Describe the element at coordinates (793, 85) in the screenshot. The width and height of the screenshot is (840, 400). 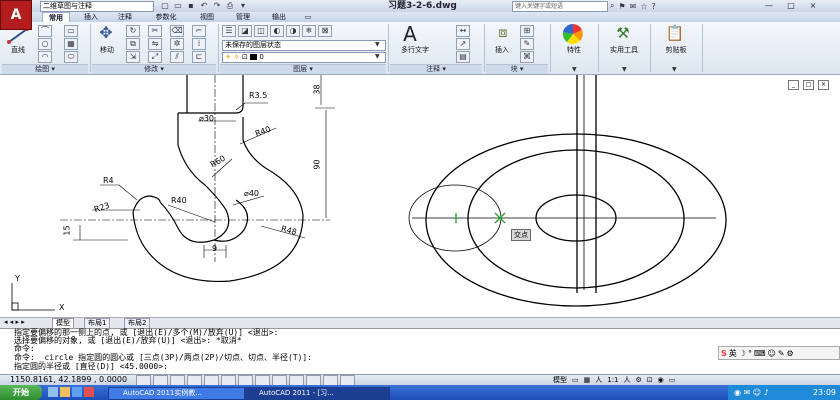
I see `viewport-minimize-button: _` at that location.